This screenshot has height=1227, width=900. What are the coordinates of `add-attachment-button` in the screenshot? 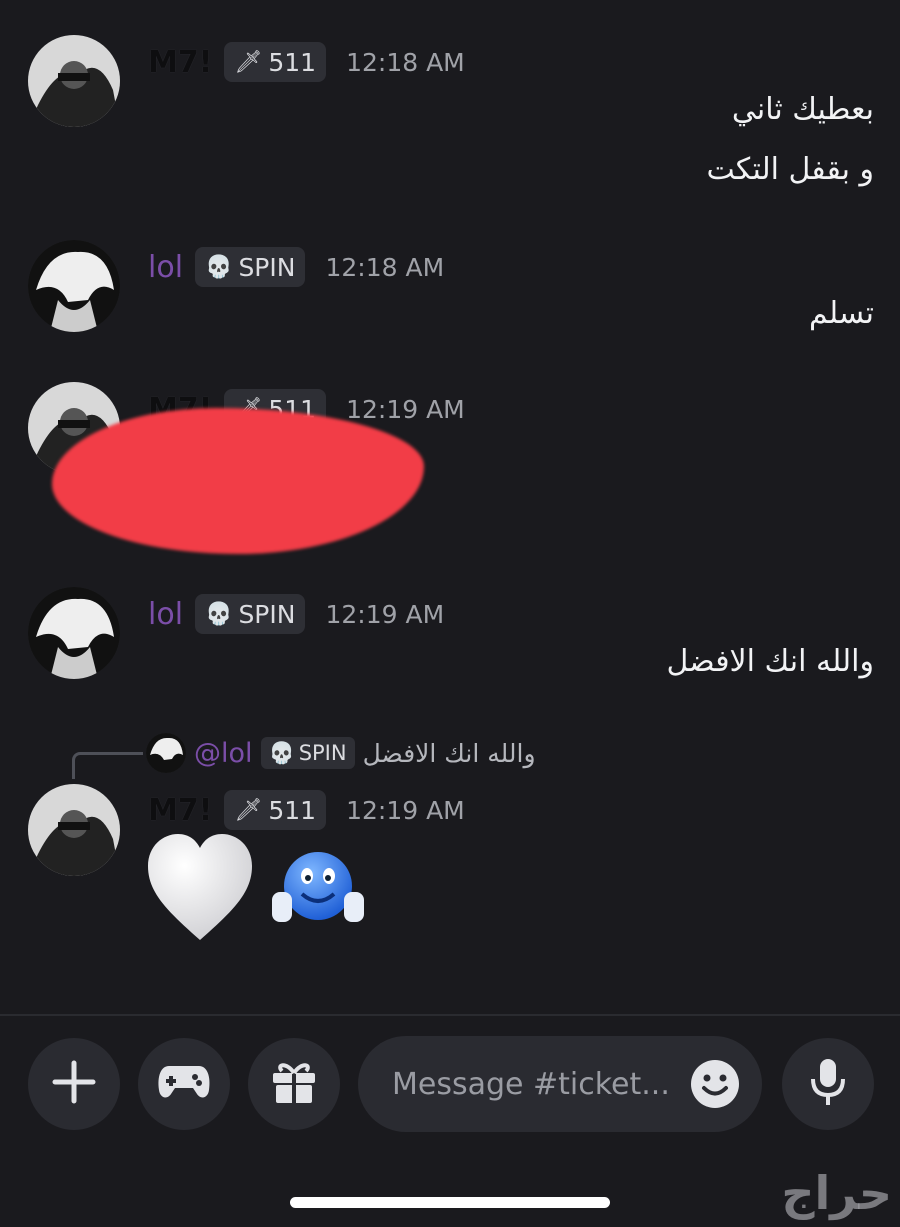 It's located at (74, 1084).